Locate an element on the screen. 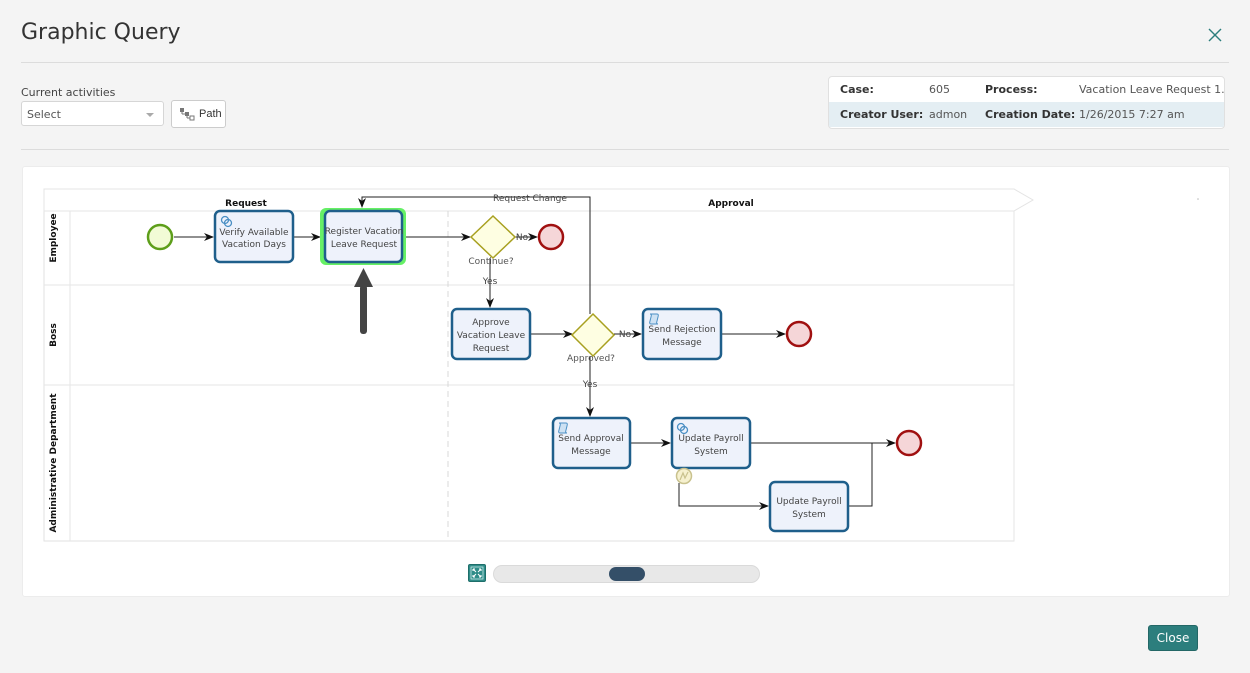 This screenshot has width=1250, height=673. diagram-zoom-slider is located at coordinates (626, 574).